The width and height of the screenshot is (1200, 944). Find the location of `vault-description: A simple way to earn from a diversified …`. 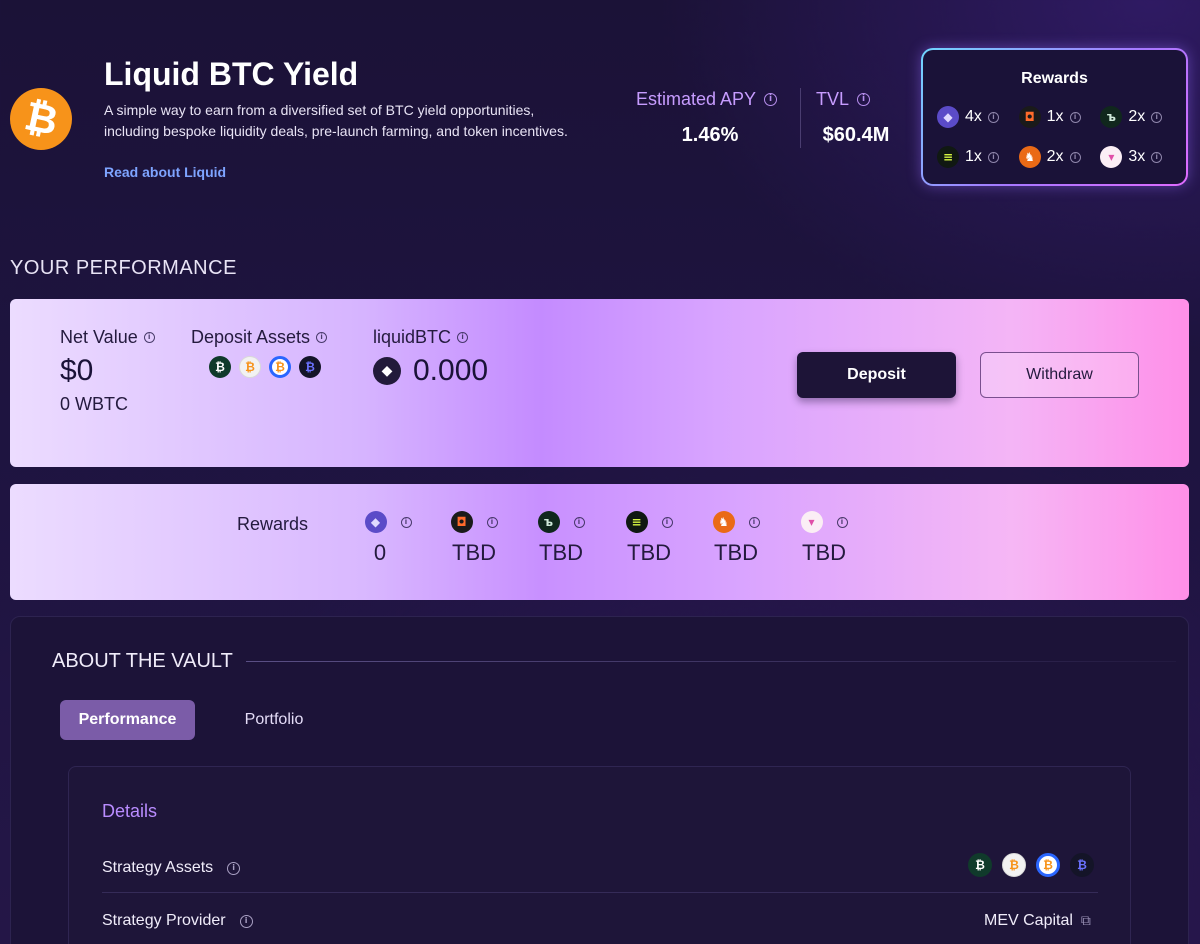

vault-description: A simple way to earn from a diversified … is located at coordinates (336, 120).